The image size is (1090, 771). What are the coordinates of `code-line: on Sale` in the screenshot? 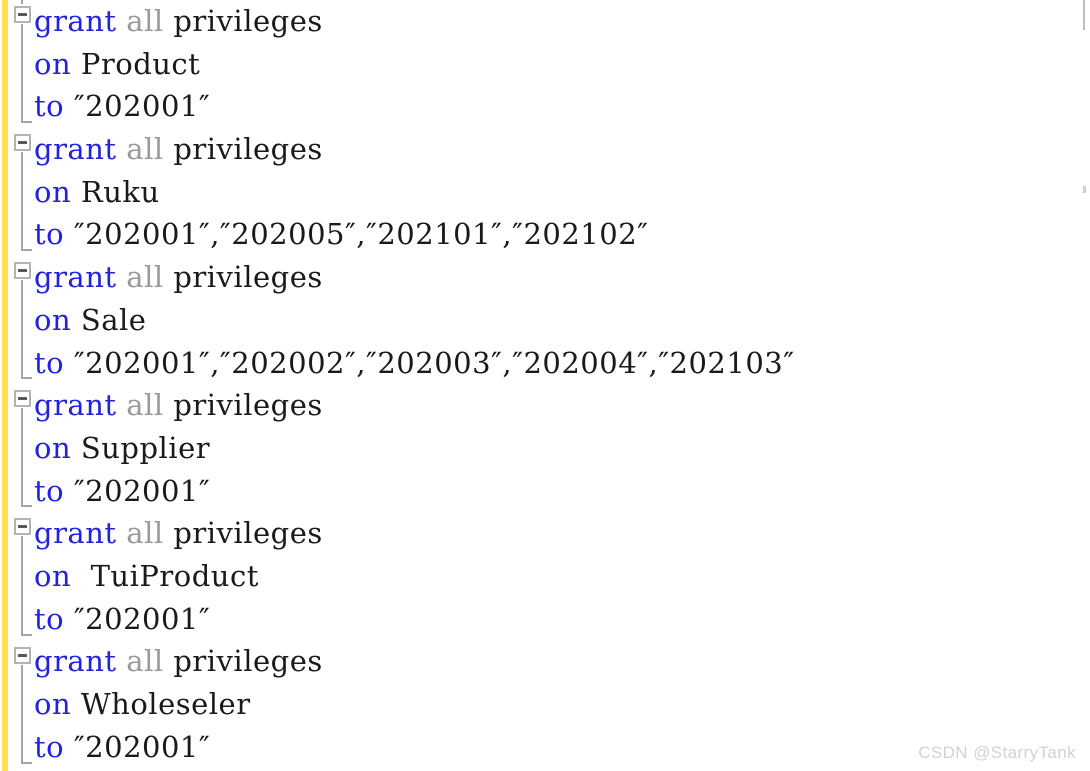 It's located at (557, 320).